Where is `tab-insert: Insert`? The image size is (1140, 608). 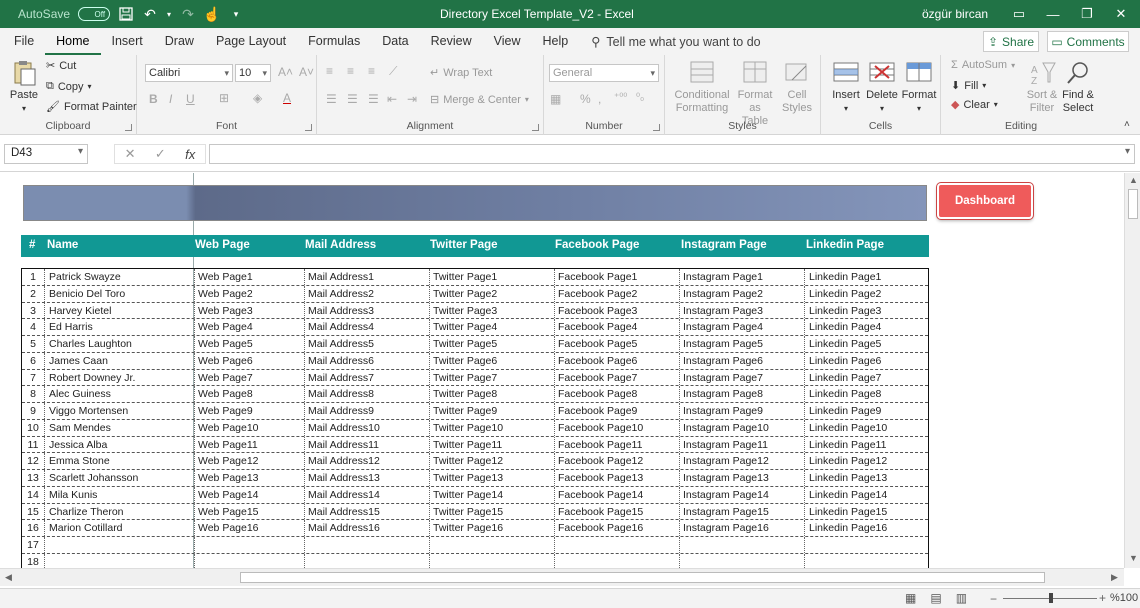
tab-insert: Insert is located at coordinates (127, 41).